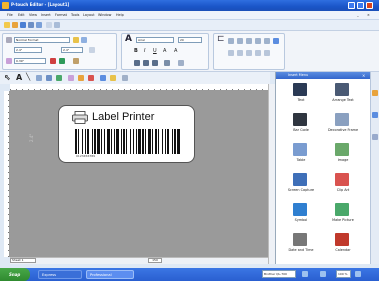  What do you see at coordinates (89, 15) in the screenshot?
I see `menu-layout: Layout` at bounding box center [89, 15].